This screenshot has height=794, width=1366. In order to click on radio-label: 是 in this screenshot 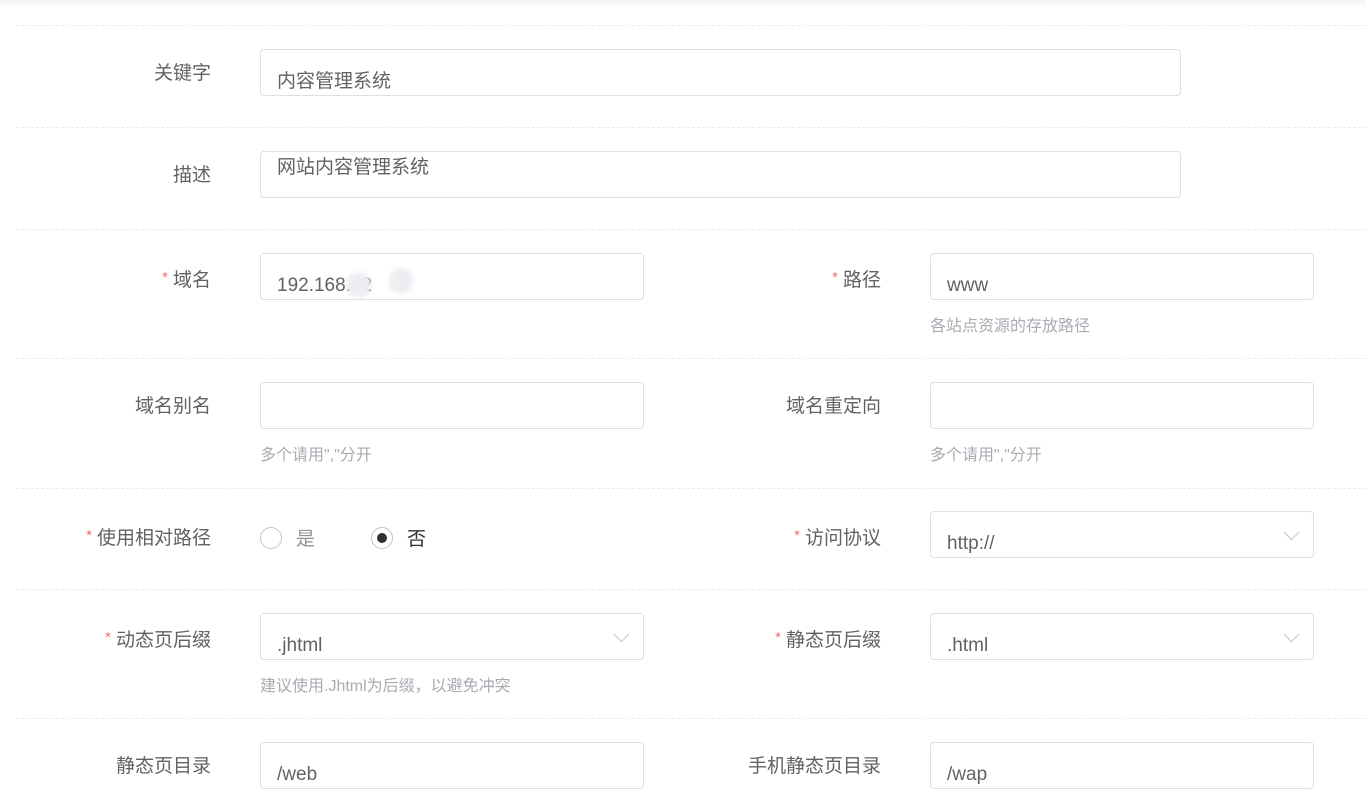, I will do `click(306, 539)`.